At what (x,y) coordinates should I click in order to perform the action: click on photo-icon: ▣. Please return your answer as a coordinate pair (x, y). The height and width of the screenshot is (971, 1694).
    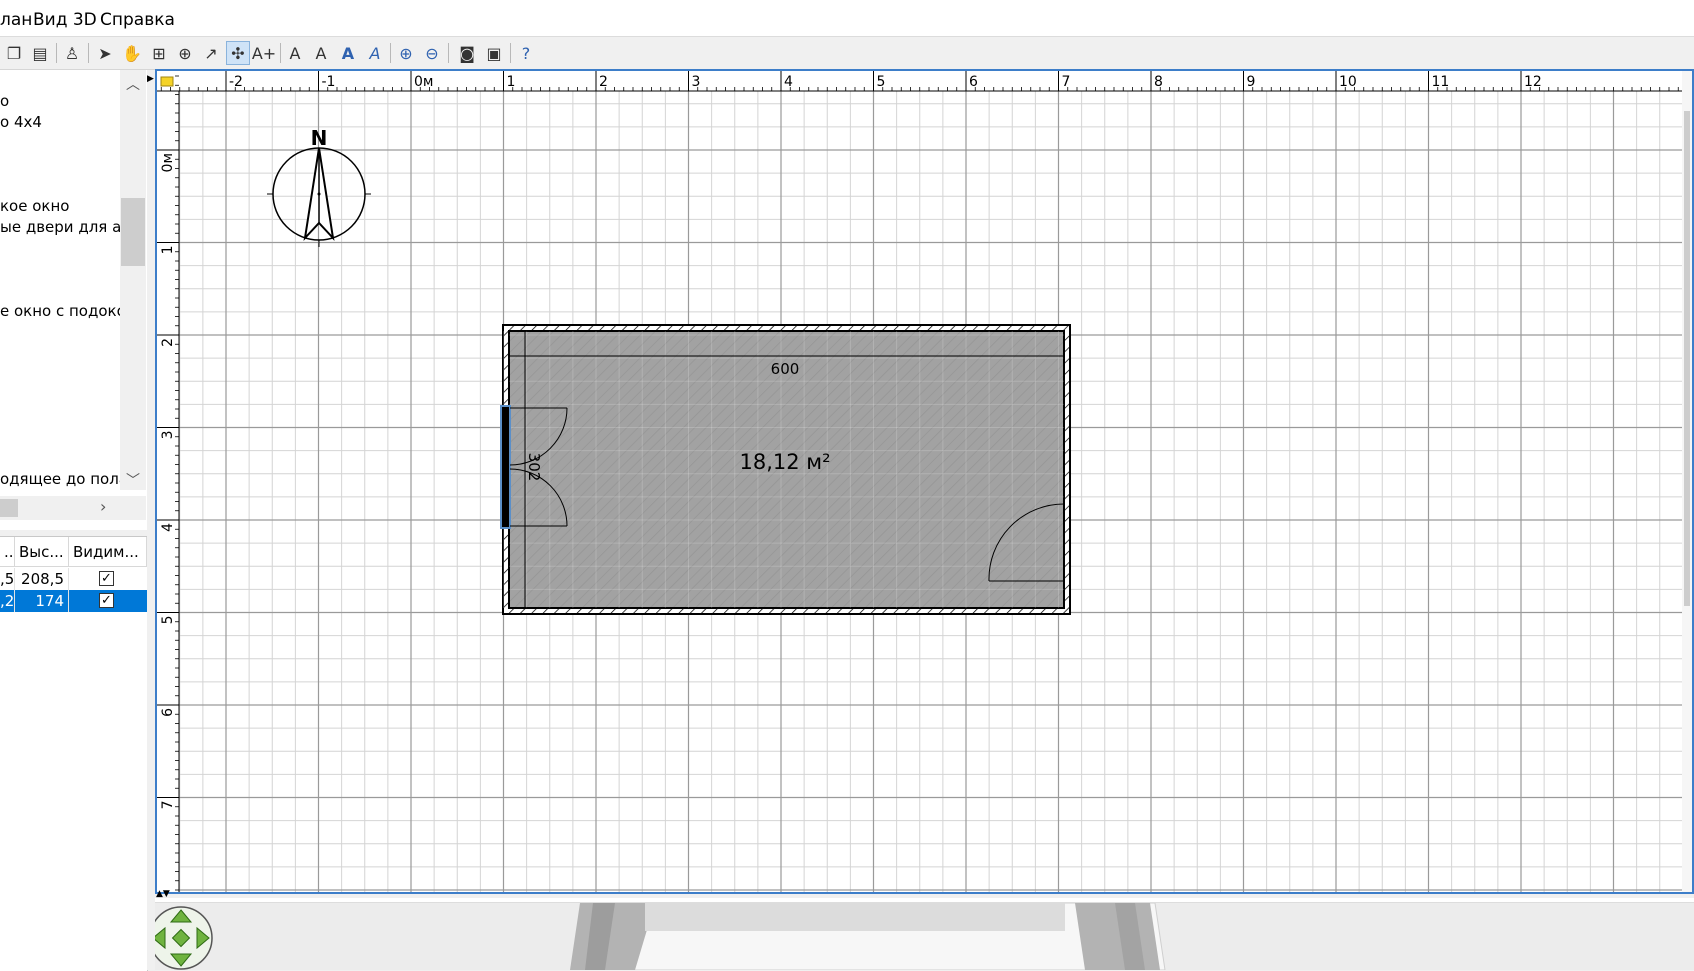
    Looking at the image, I should click on (494, 53).